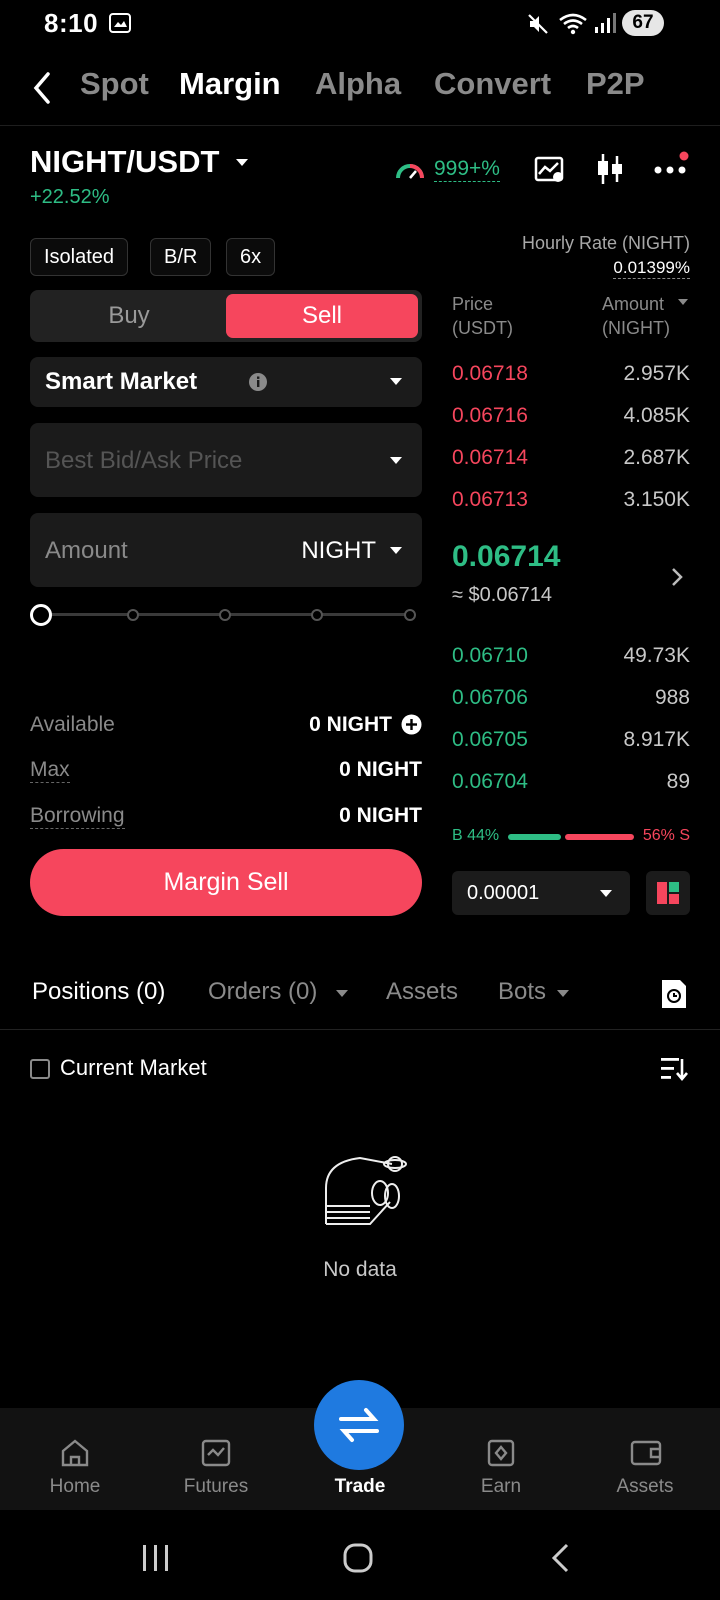 The image size is (720, 1600). Describe the element at coordinates (380, 769) in the screenshot. I see `max-value: 0 NIGHT` at that location.